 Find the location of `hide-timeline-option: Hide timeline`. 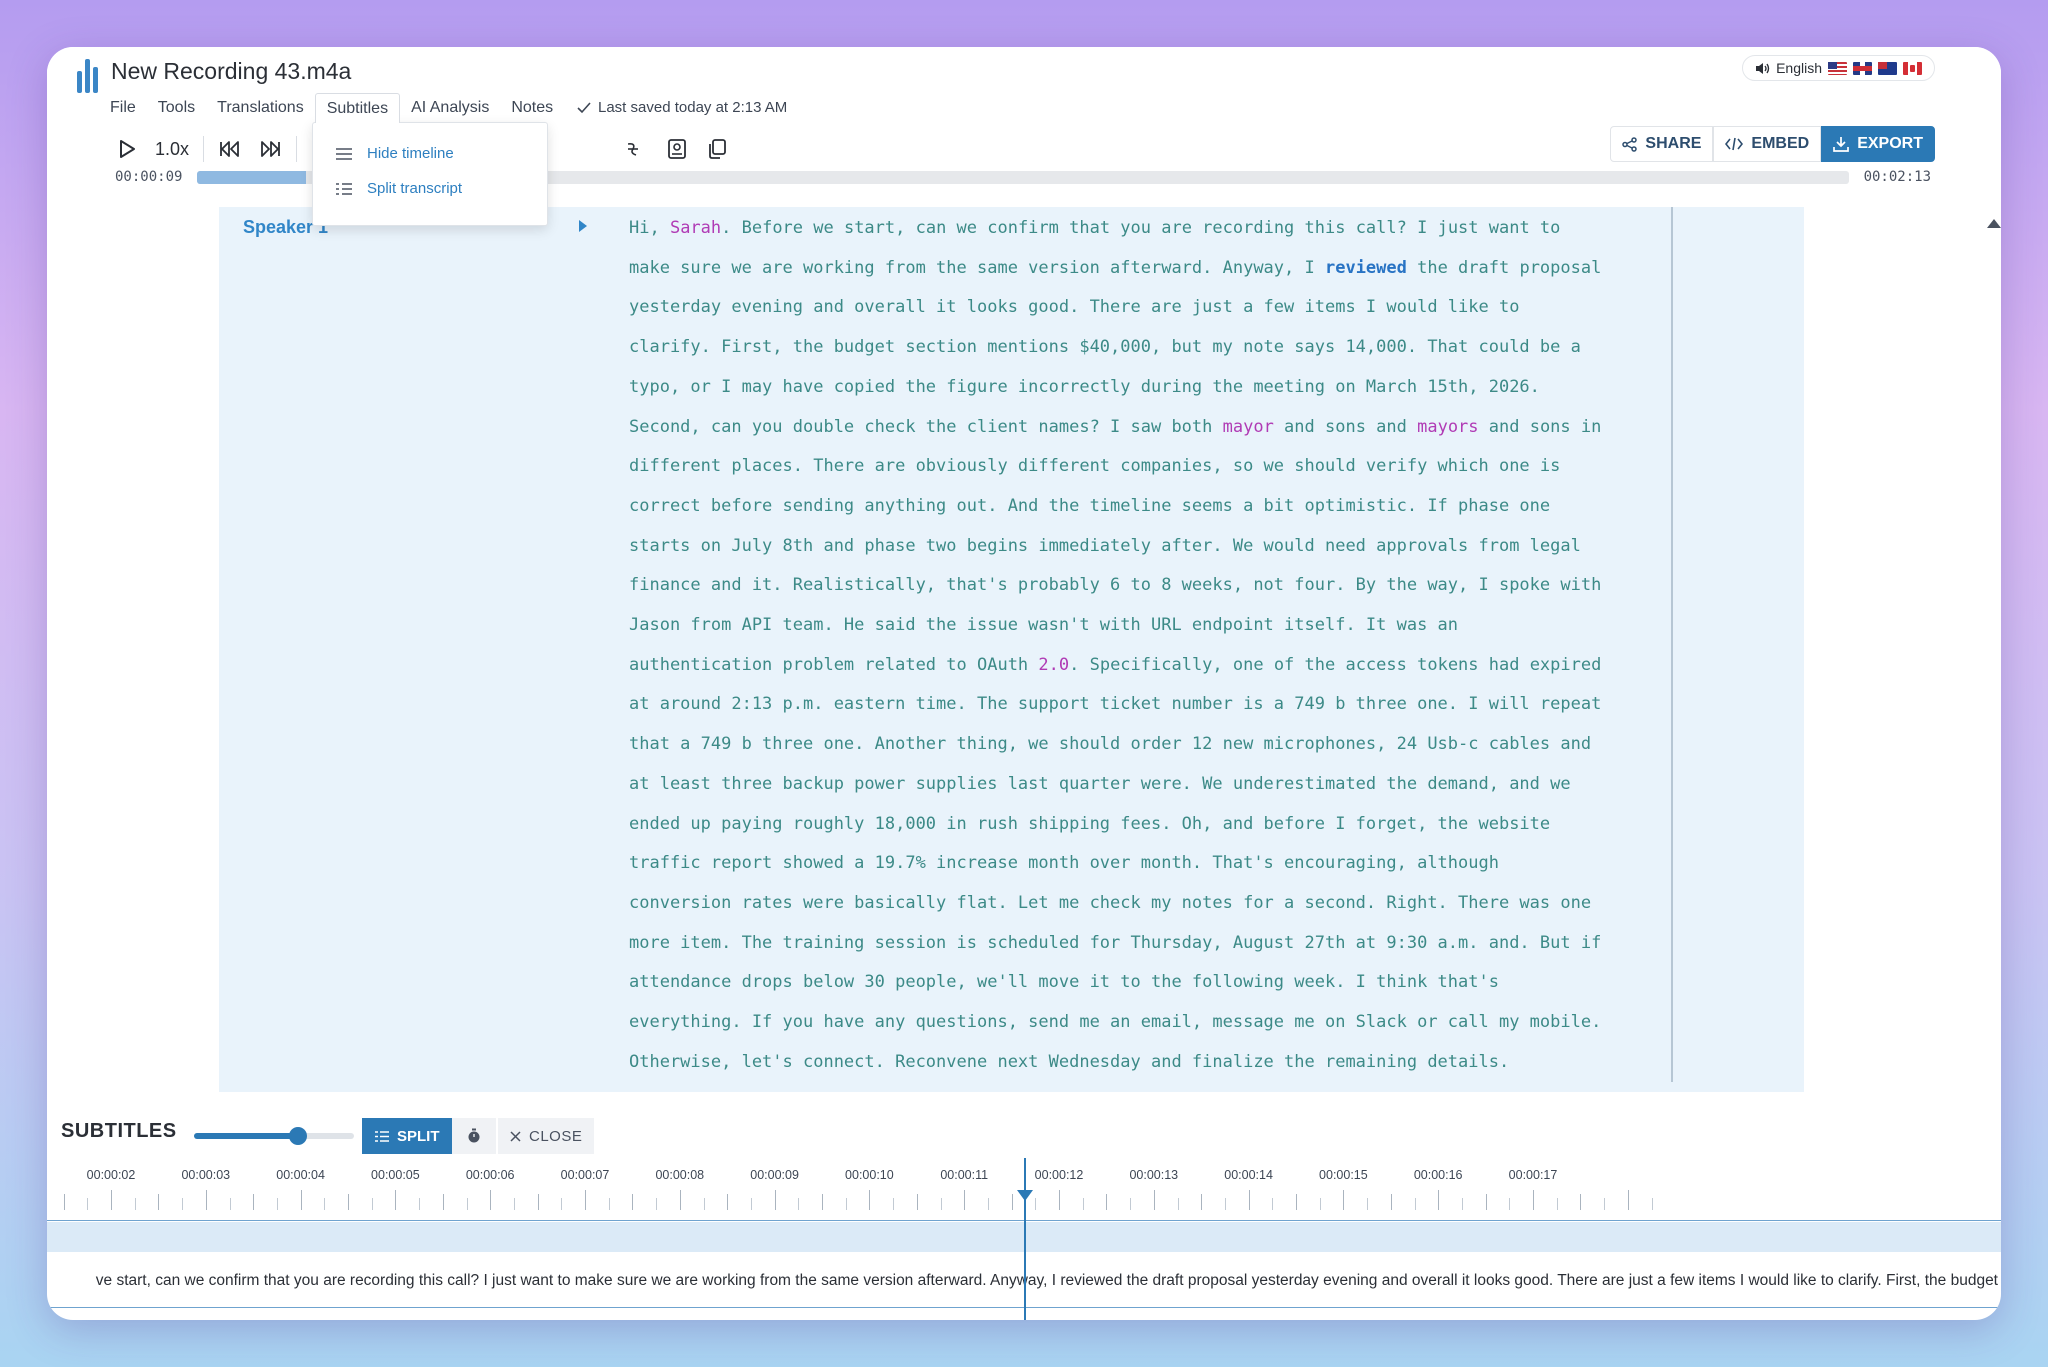

hide-timeline-option: Hide timeline is located at coordinates (430, 153).